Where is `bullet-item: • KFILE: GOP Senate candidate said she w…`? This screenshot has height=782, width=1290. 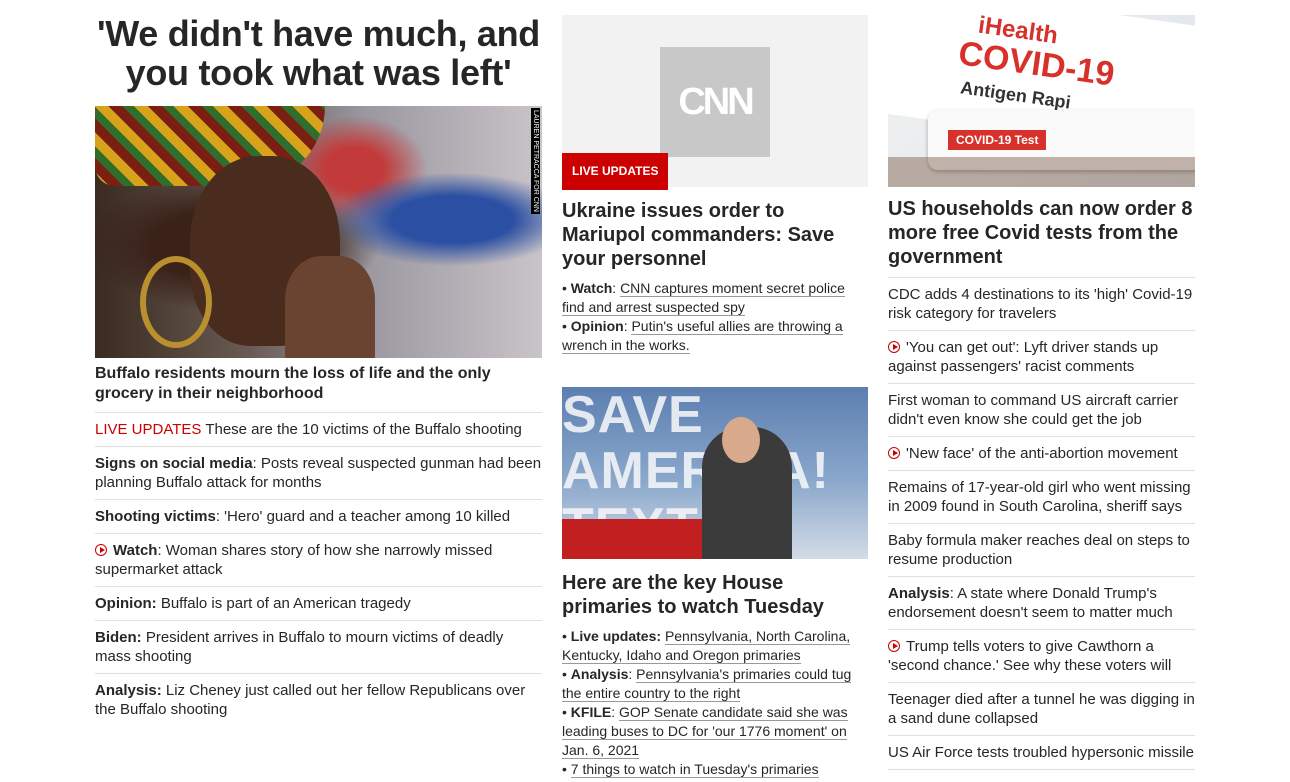 bullet-item: • KFILE: GOP Senate candidate said she w… is located at coordinates (715, 731).